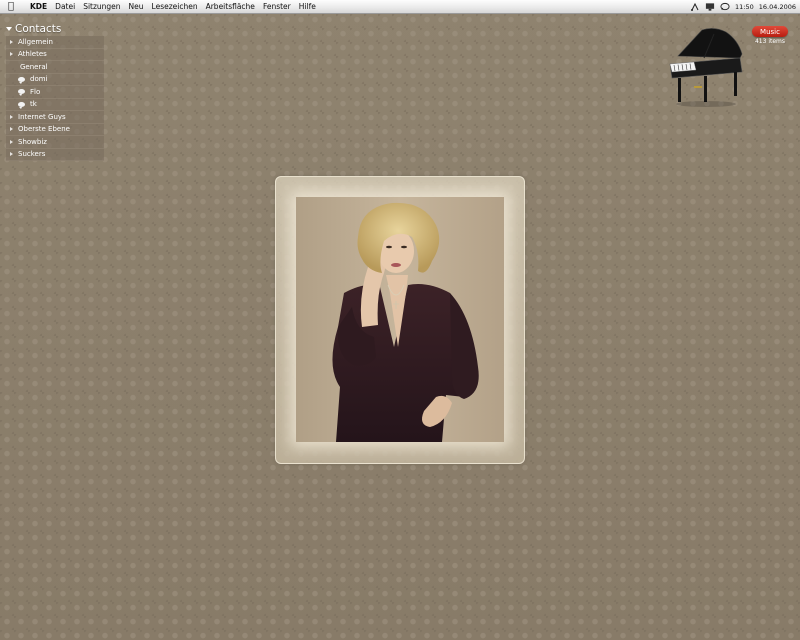 The image size is (800, 640). Describe the element at coordinates (101, 7) in the screenshot. I see `menu-sitzungen: Sitzungen` at that location.